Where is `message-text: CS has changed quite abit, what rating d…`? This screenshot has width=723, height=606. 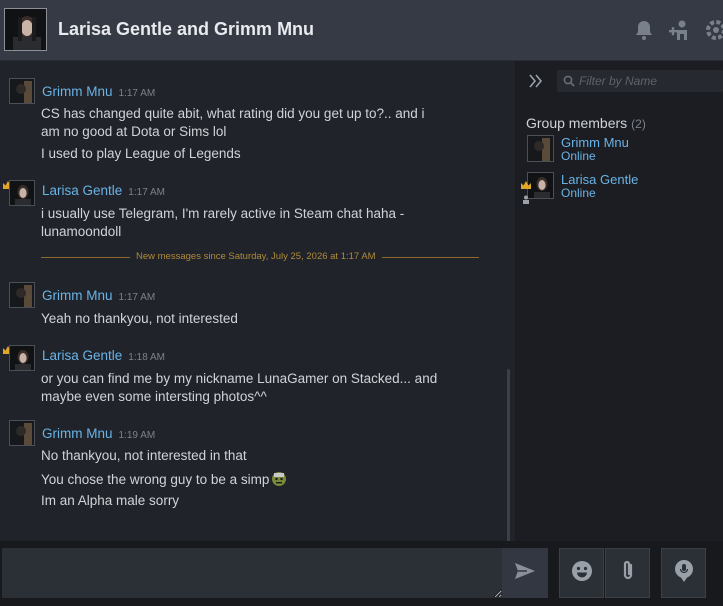 message-text: CS has changed quite abit, what rating d… is located at coordinates (233, 113).